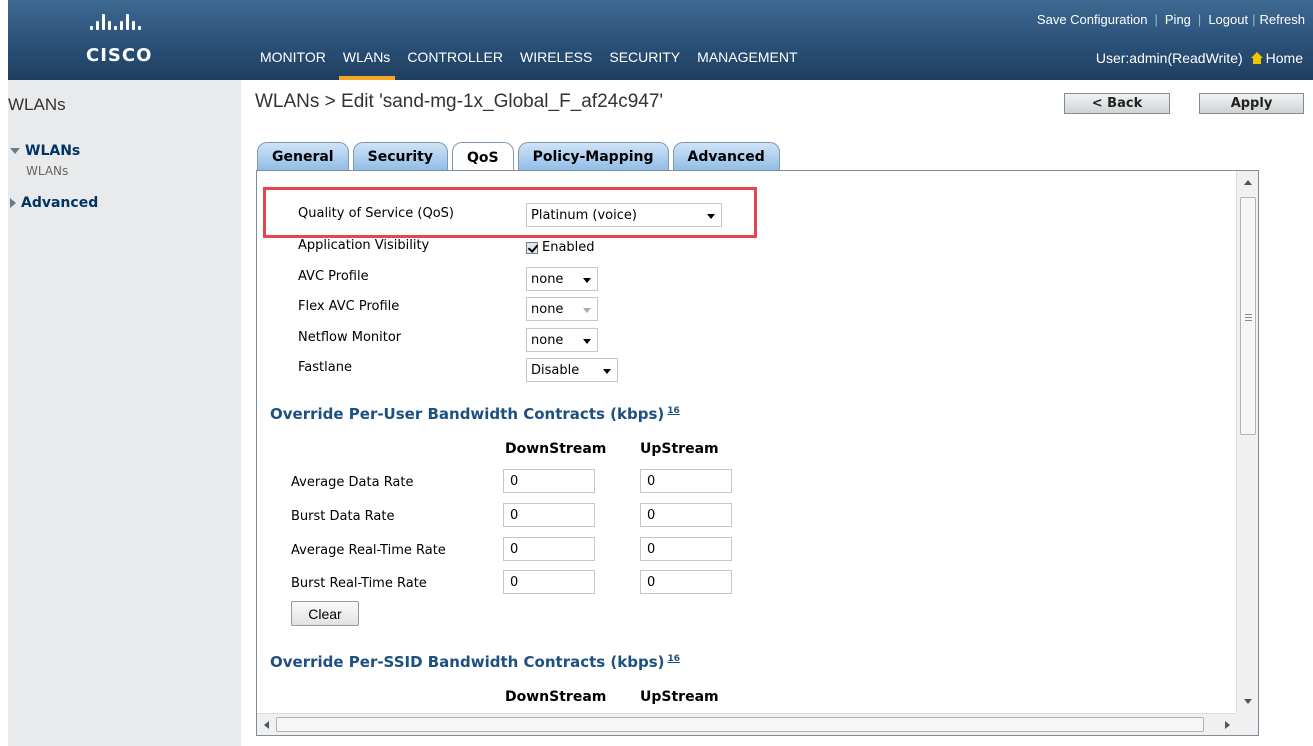  Describe the element at coordinates (325, 613) in the screenshot. I see `clear-button: Clear` at that location.